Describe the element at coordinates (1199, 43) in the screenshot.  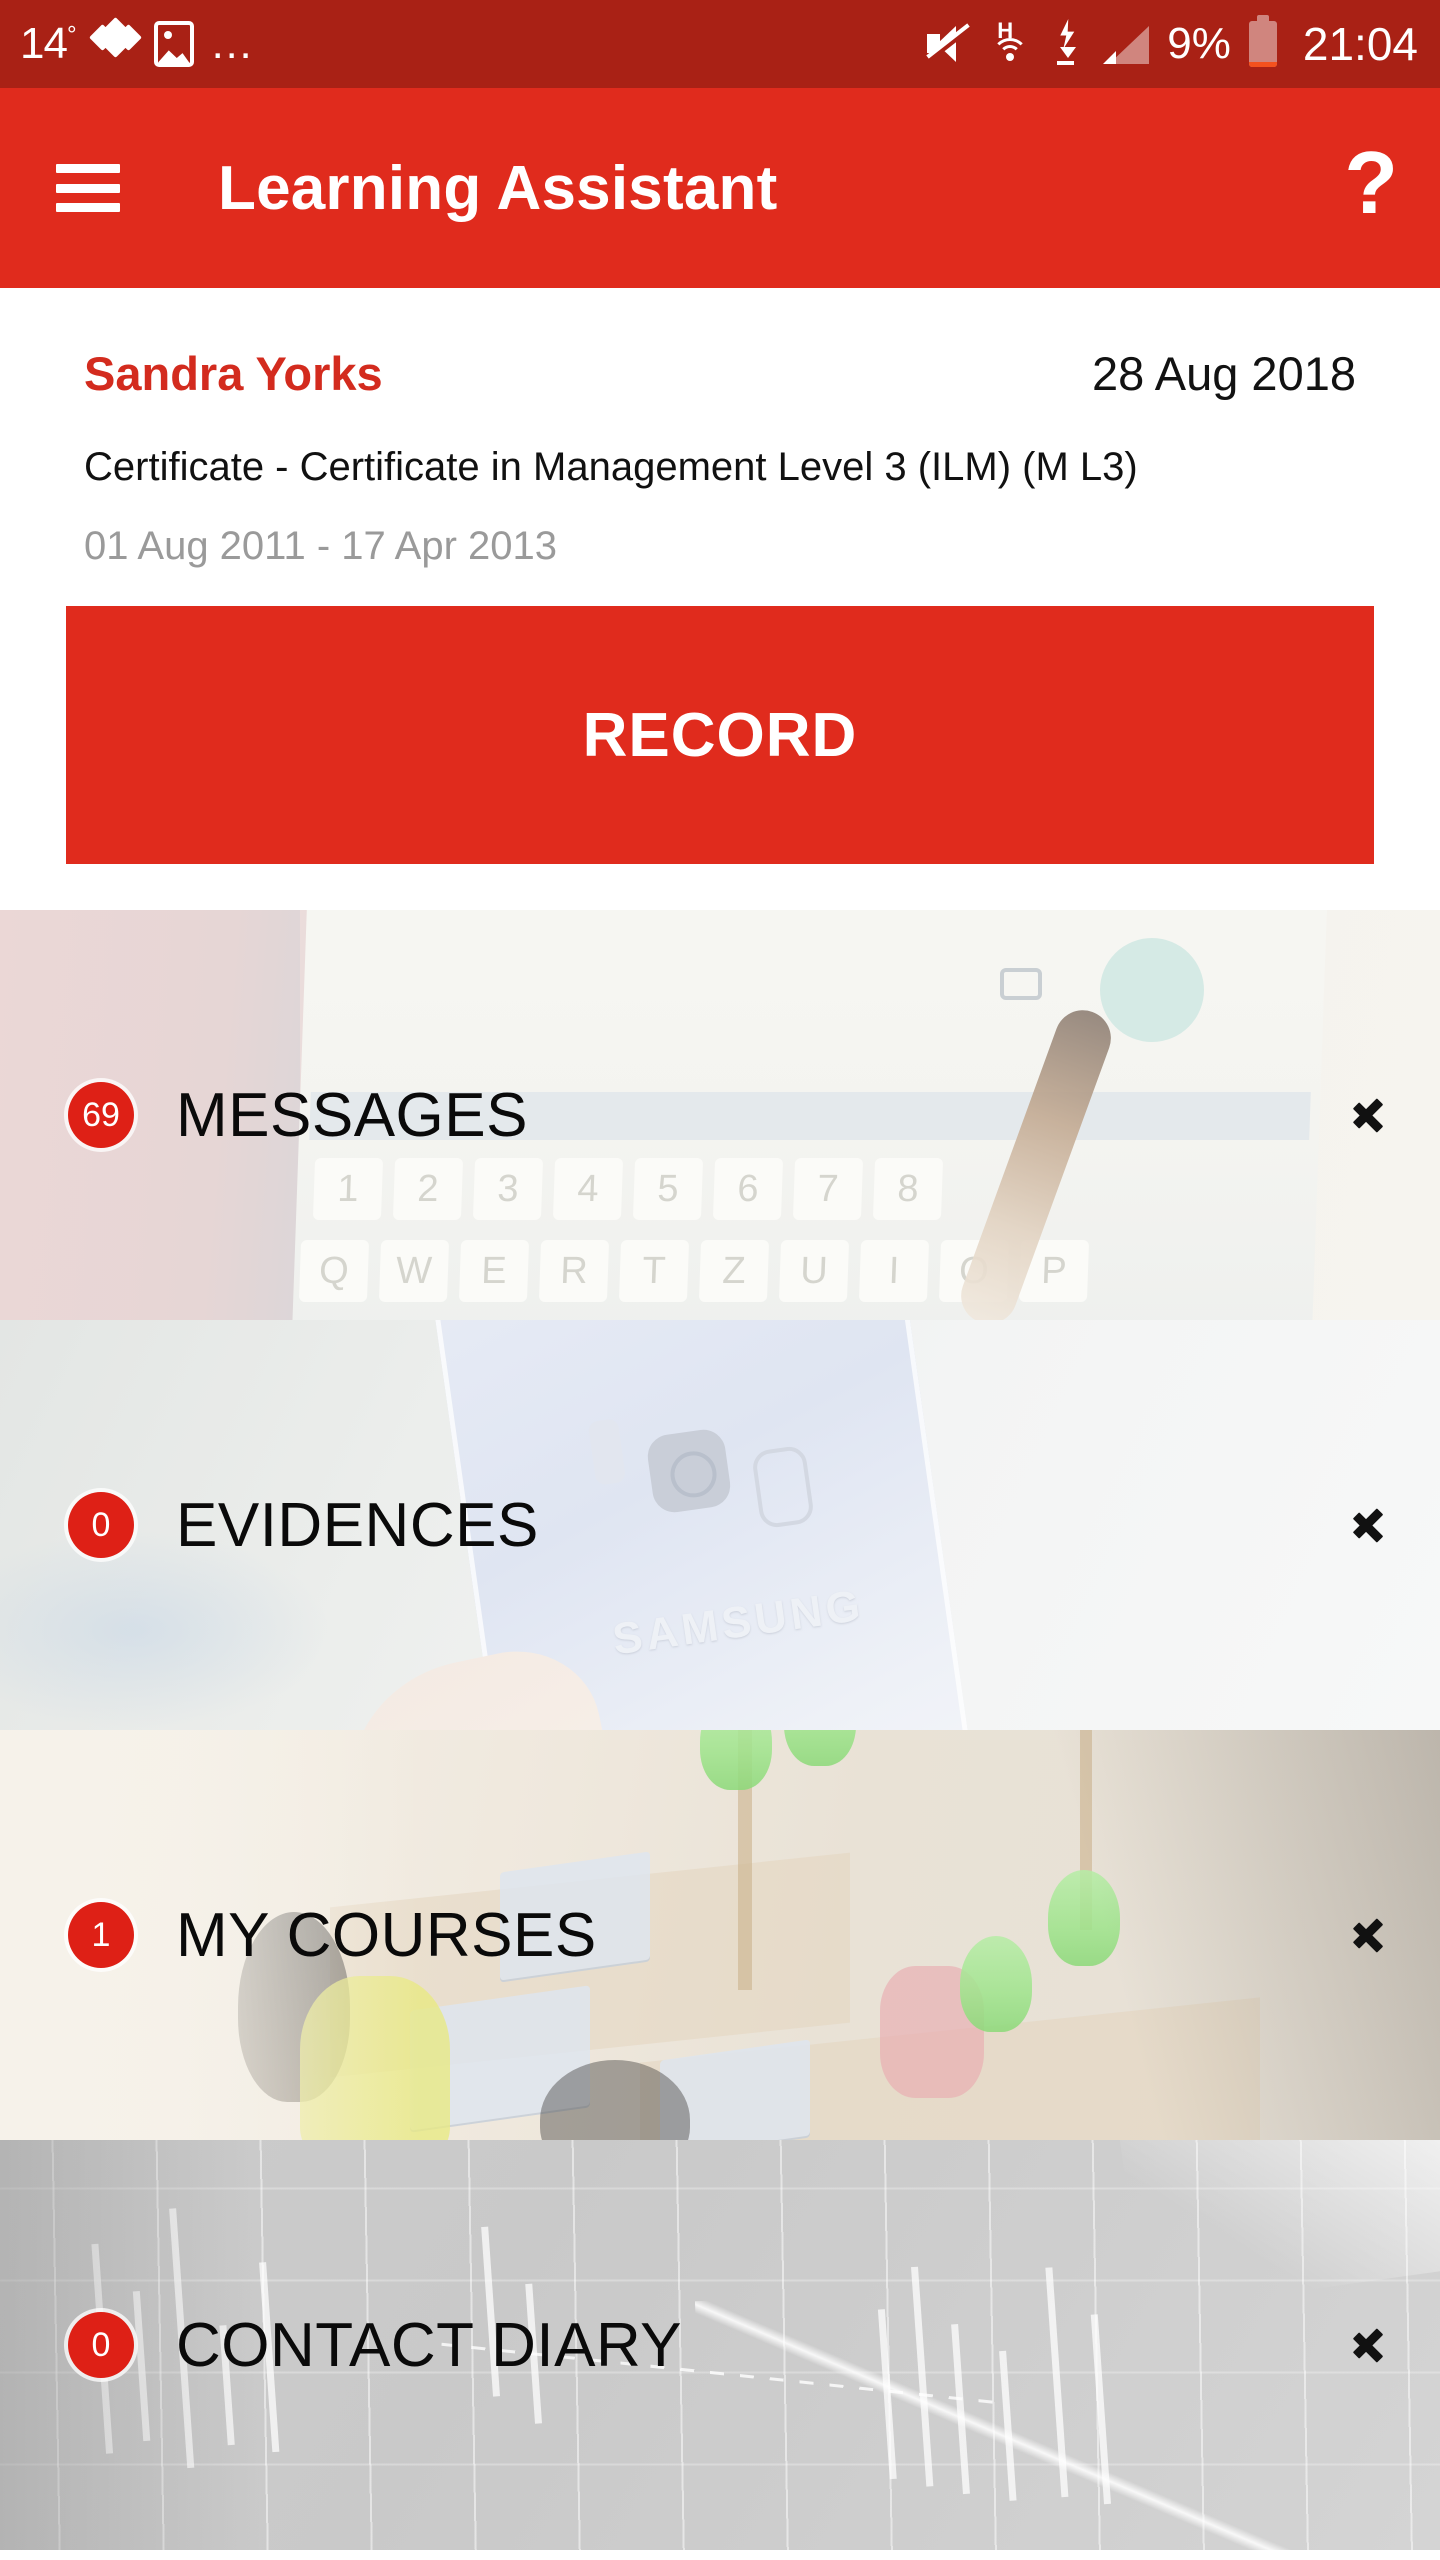
I see `battery-percent: 9%` at that location.